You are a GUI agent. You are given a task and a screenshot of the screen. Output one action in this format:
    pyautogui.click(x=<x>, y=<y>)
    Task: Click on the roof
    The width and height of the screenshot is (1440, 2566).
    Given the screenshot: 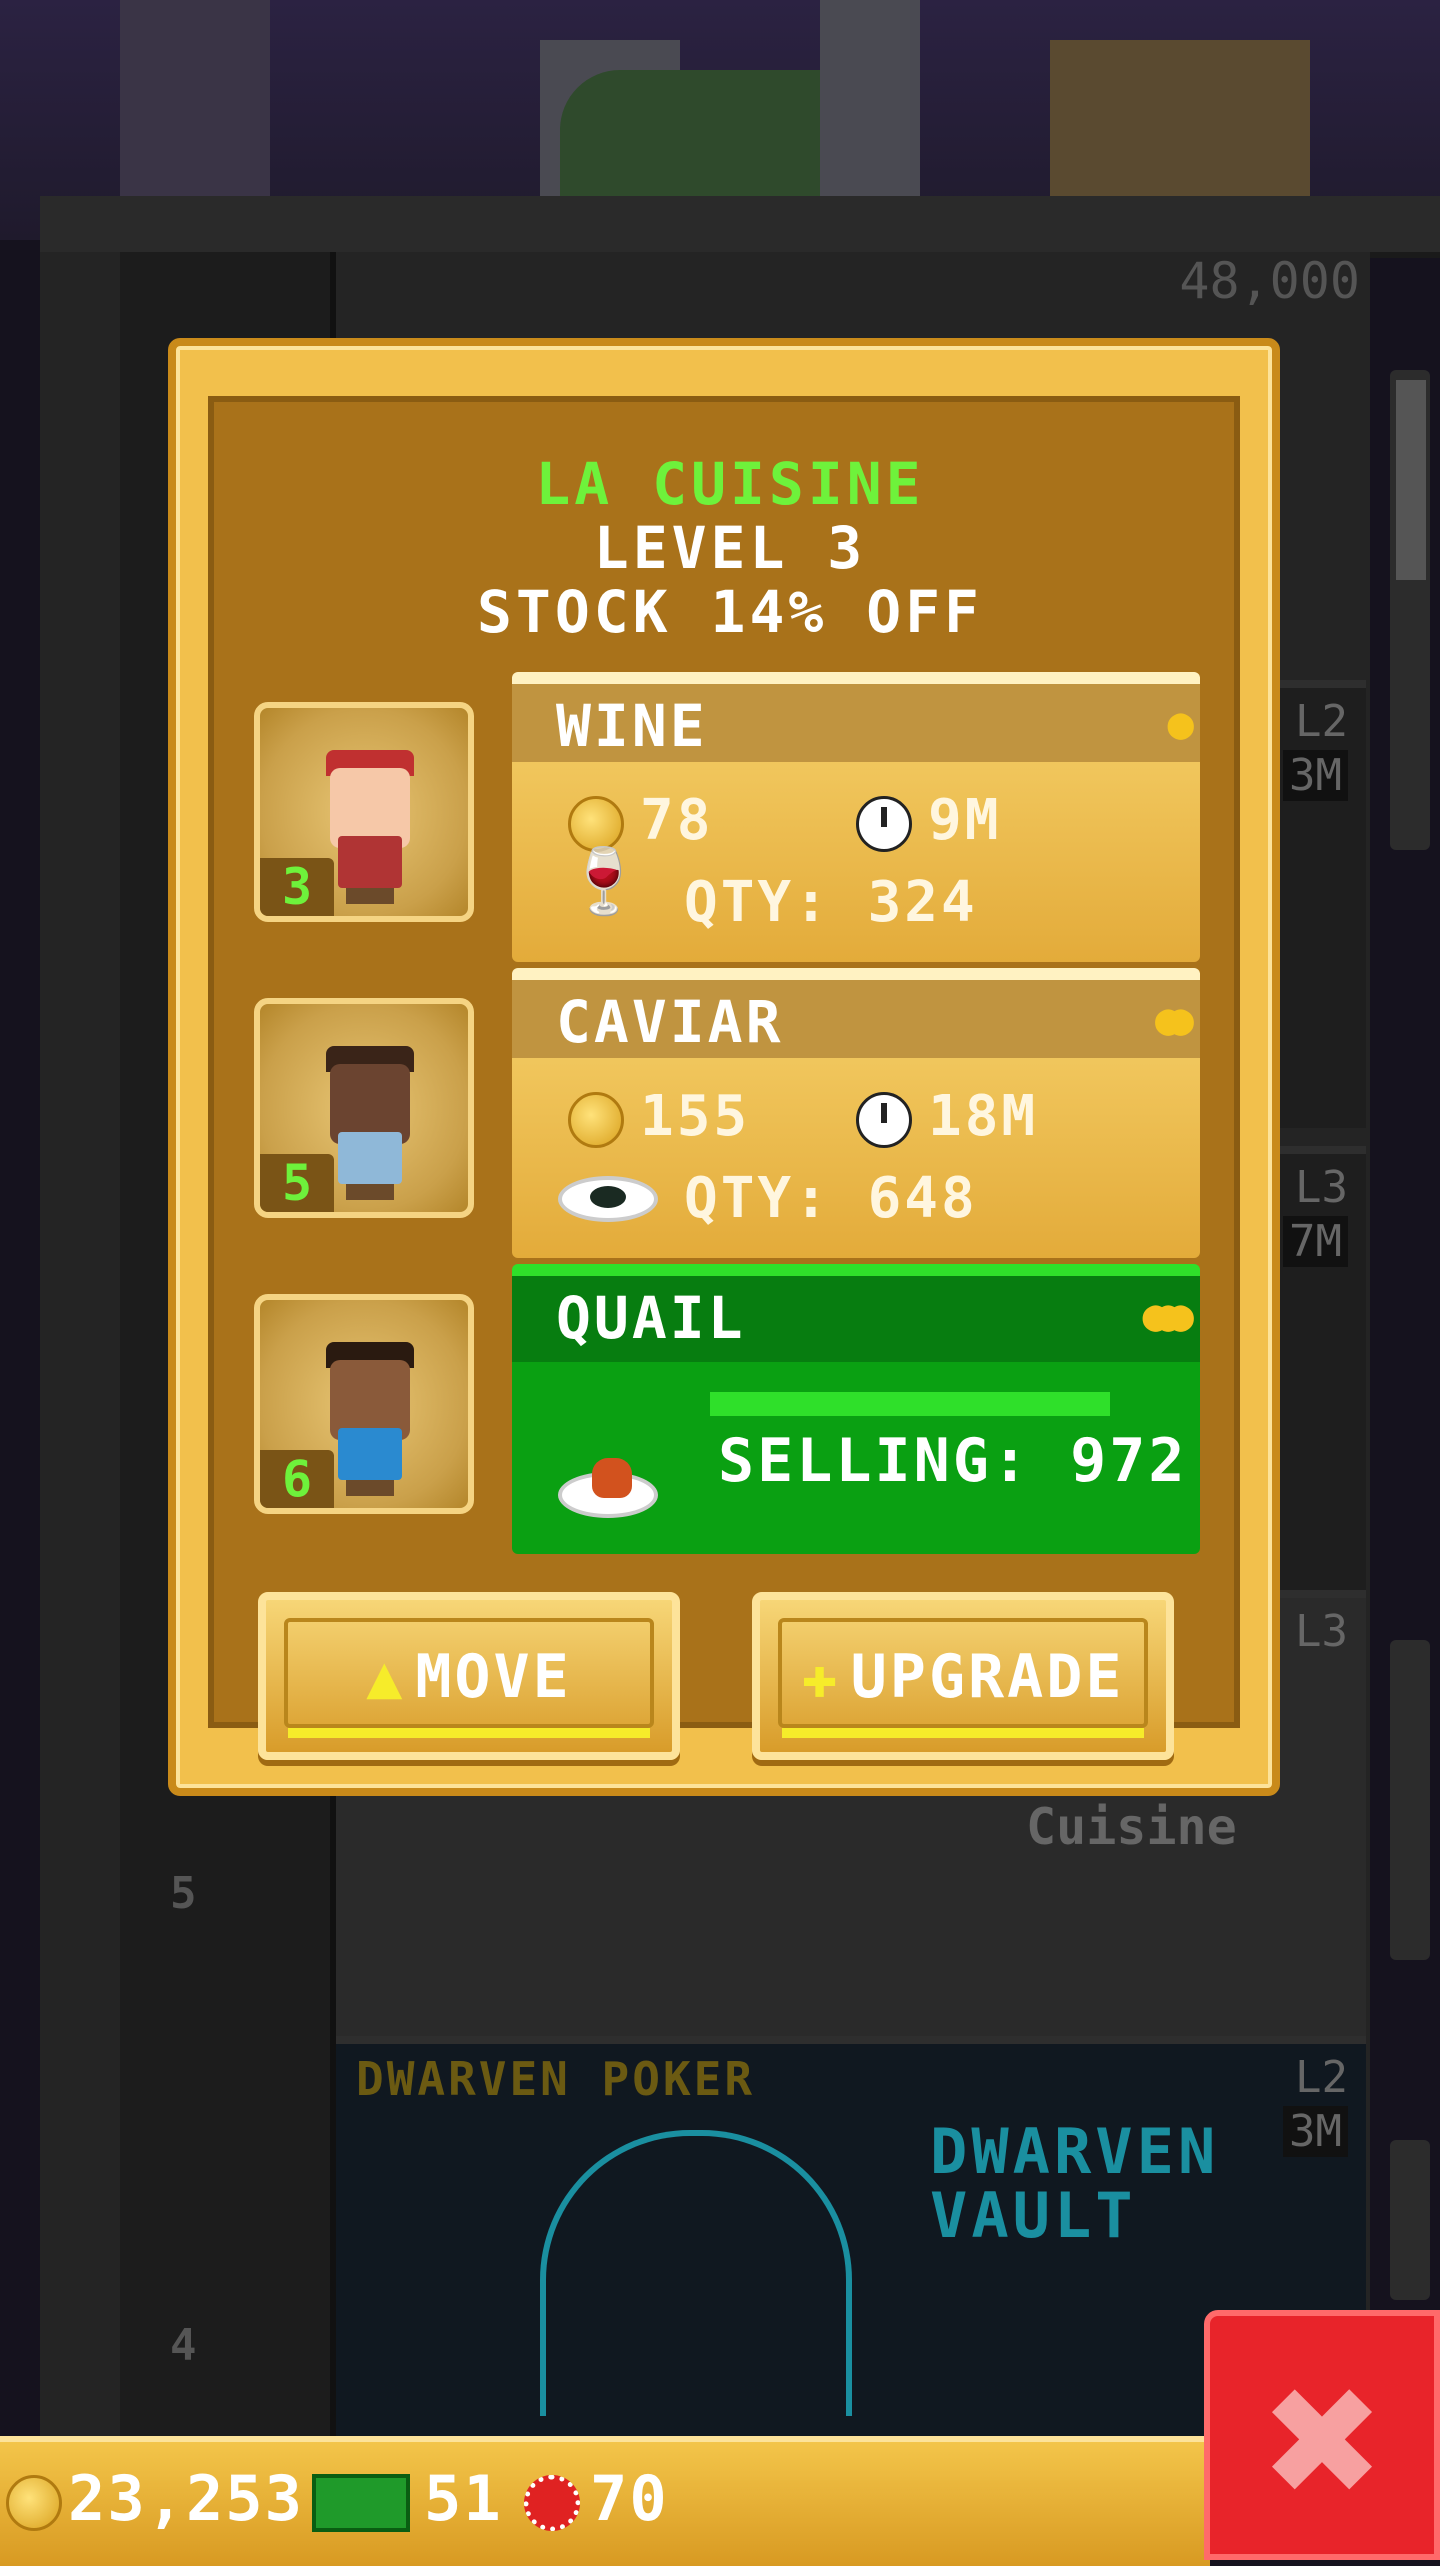 What is the action you would take?
    pyautogui.click(x=740, y=227)
    